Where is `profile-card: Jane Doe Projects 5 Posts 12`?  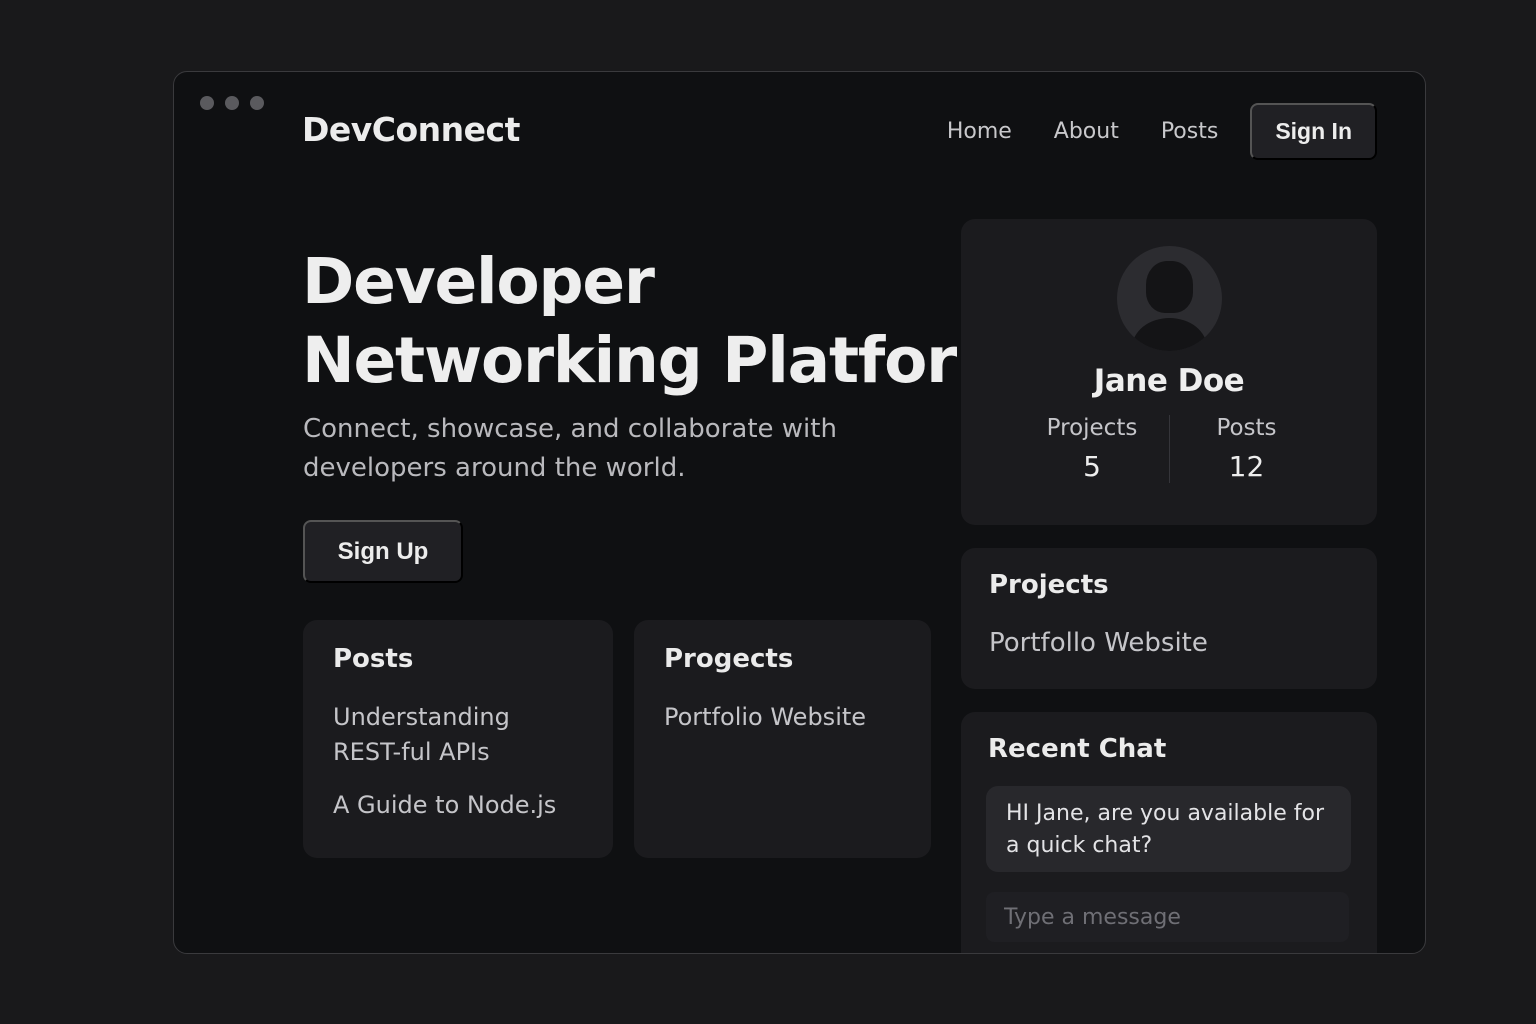
profile-card: Jane Doe Projects 5 Posts 12 is located at coordinates (1169, 372).